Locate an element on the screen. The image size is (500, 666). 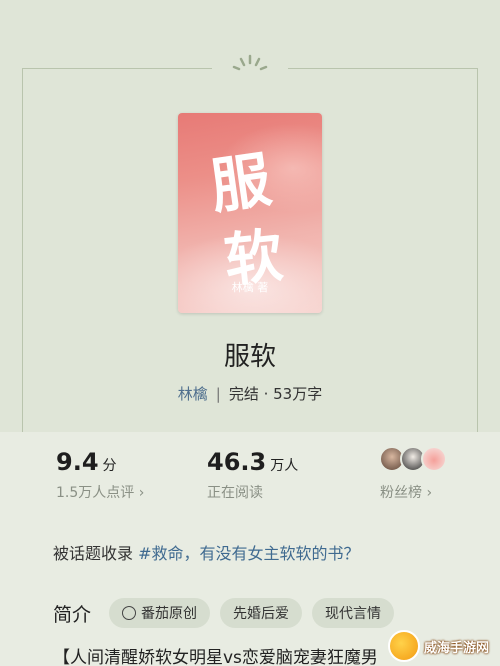
topic-row: 被话题收录 #救命，有没有女主软软的书？ is located at coordinates (206, 552).